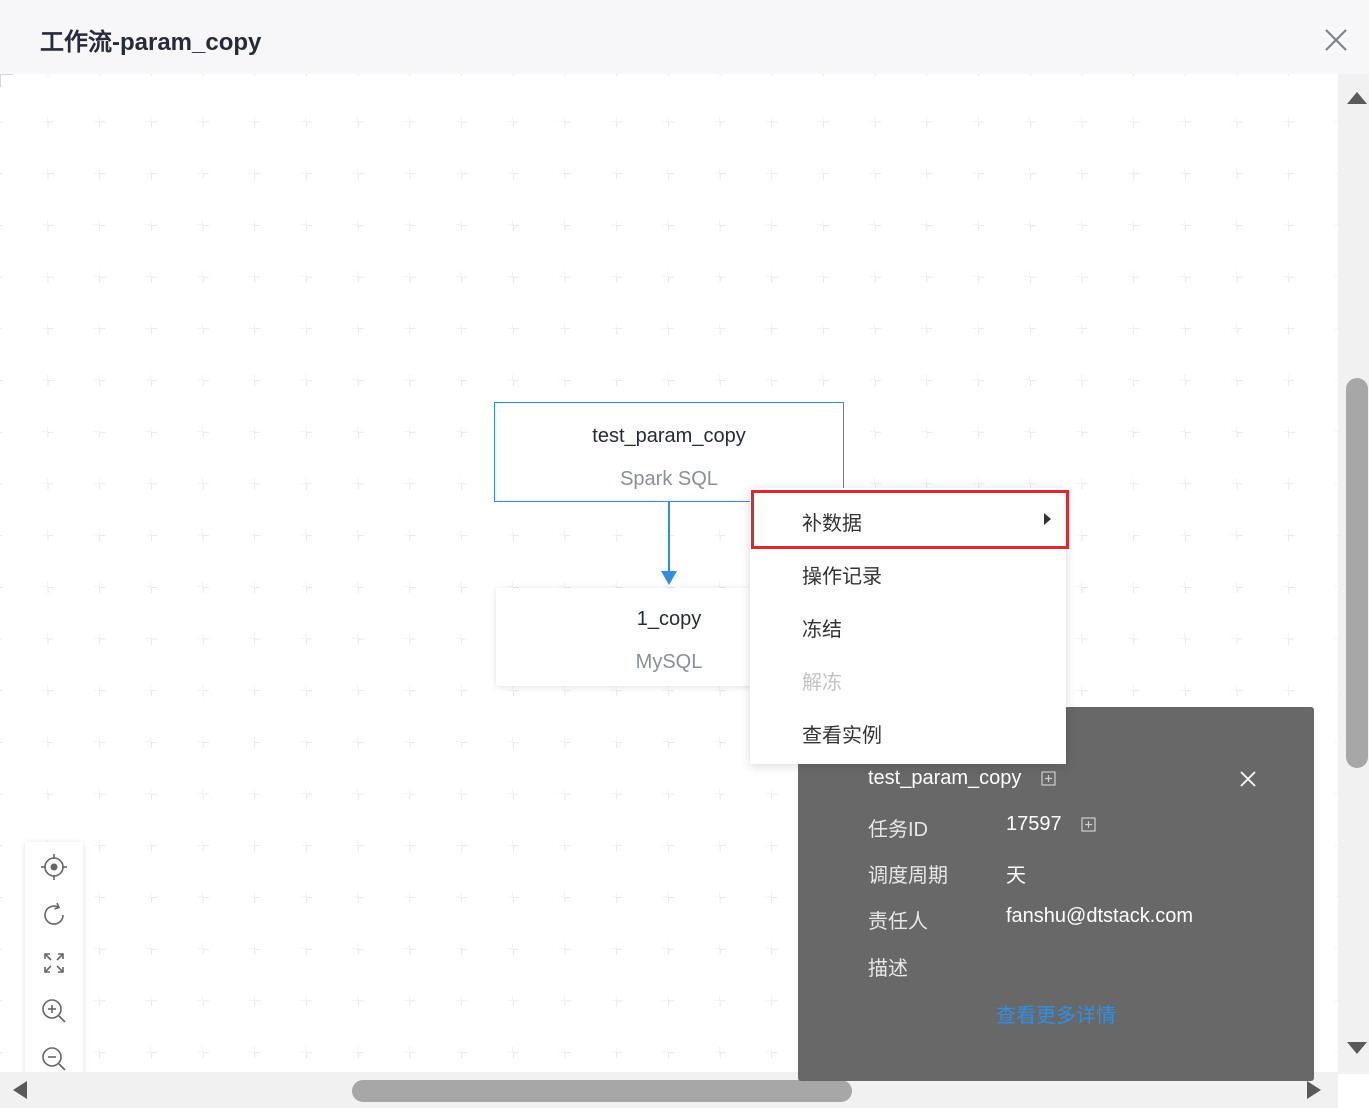  I want to click on page-title: 工作流-param_copy, so click(151, 42).